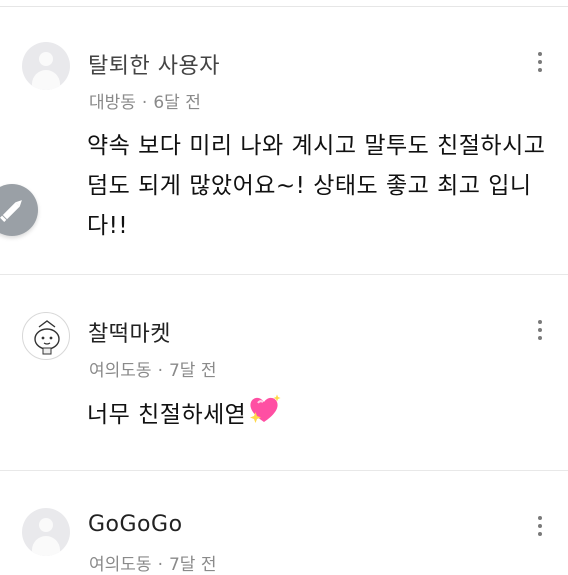 Image resolution: width=568 pixels, height=575 pixels. Describe the element at coordinates (11, 211) in the screenshot. I see `pencil-icon` at that location.